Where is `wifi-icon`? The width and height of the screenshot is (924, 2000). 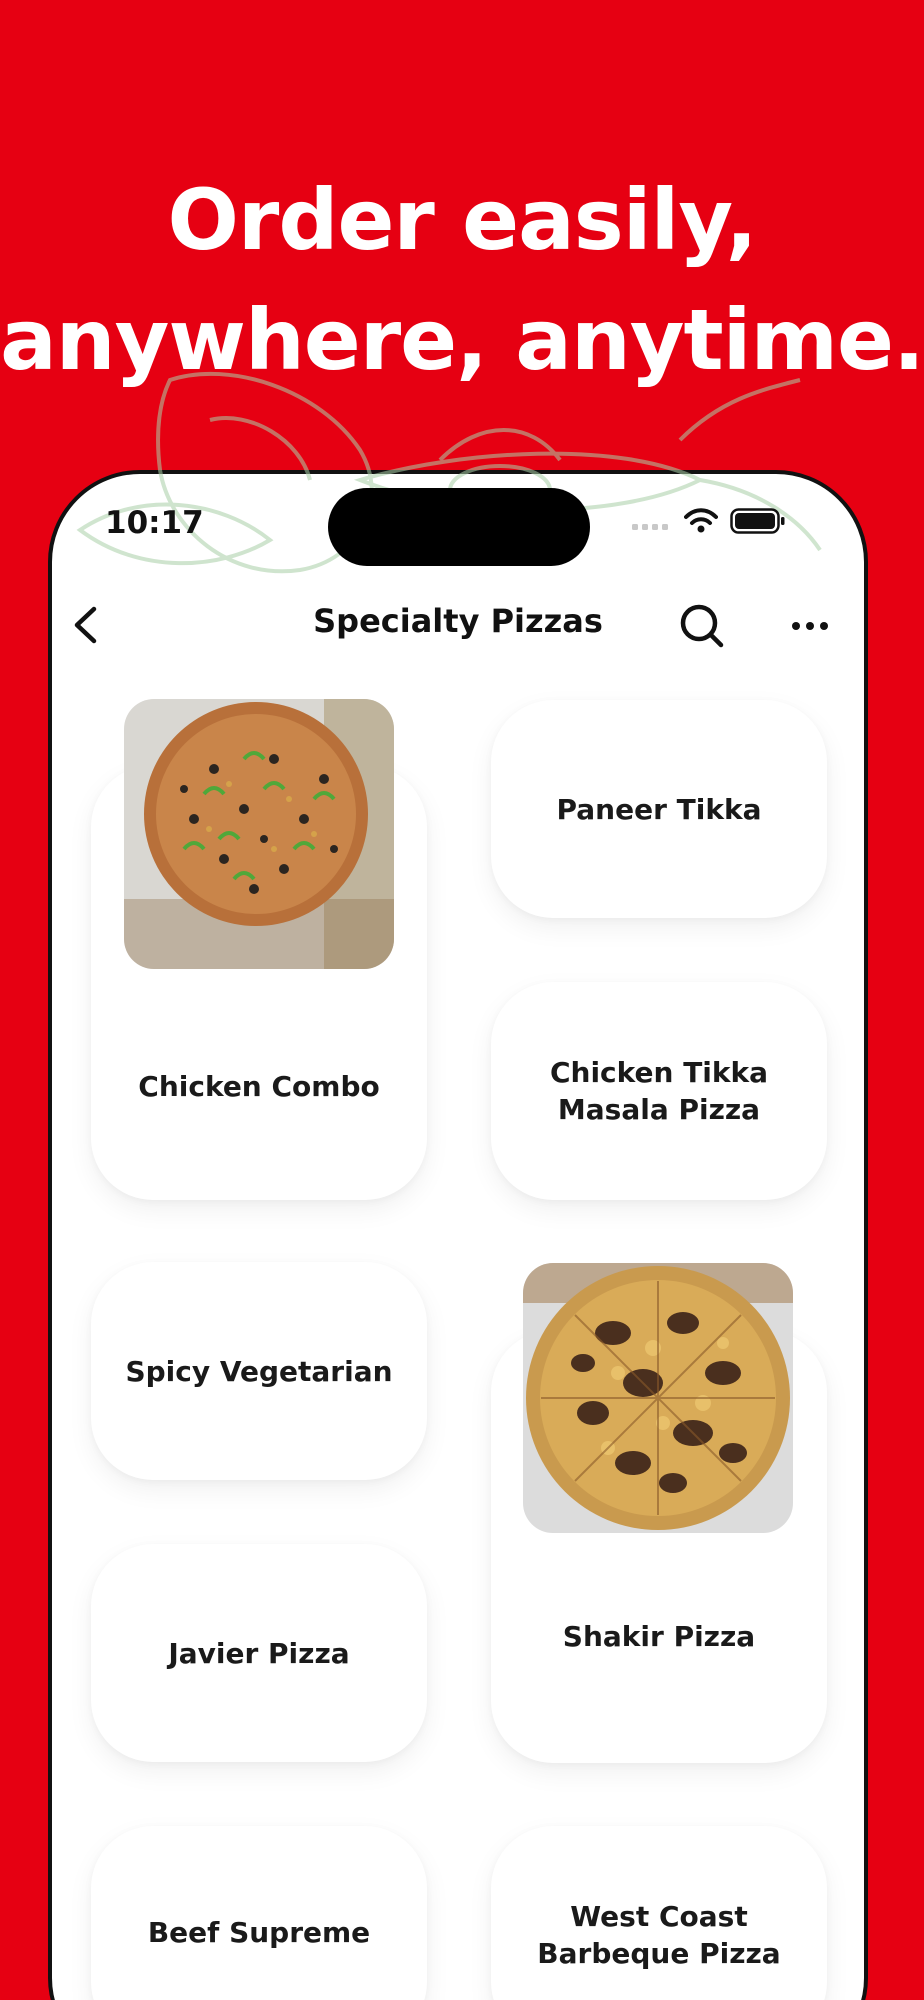
wifi-icon is located at coordinates (701, 520).